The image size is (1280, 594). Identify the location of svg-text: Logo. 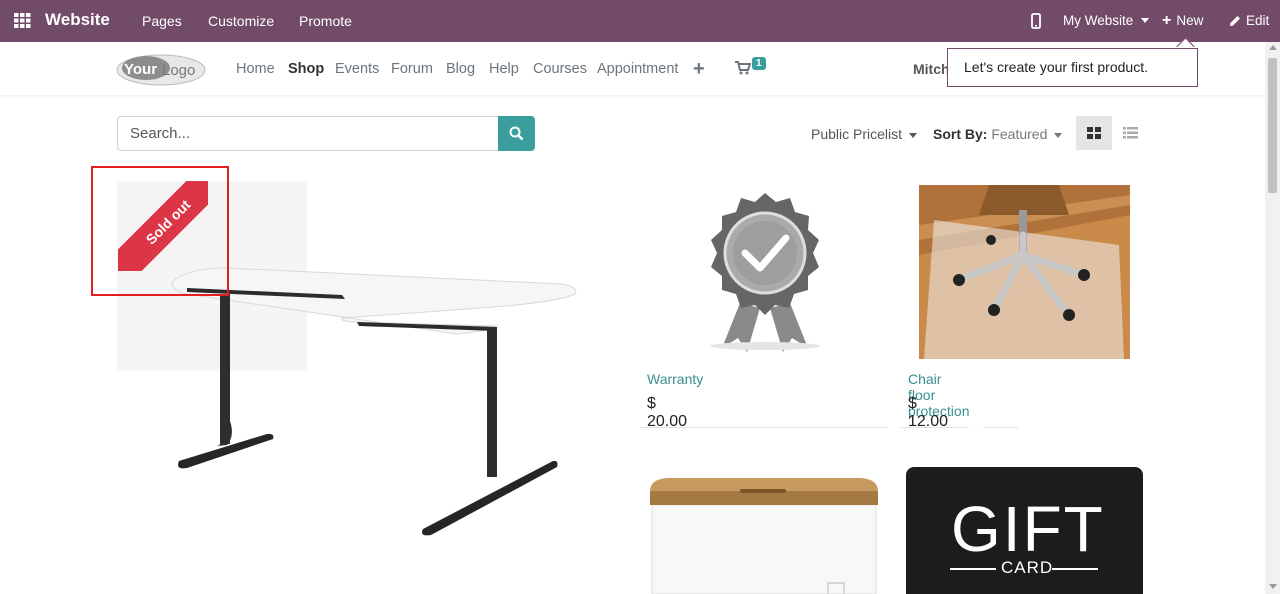
(178, 70).